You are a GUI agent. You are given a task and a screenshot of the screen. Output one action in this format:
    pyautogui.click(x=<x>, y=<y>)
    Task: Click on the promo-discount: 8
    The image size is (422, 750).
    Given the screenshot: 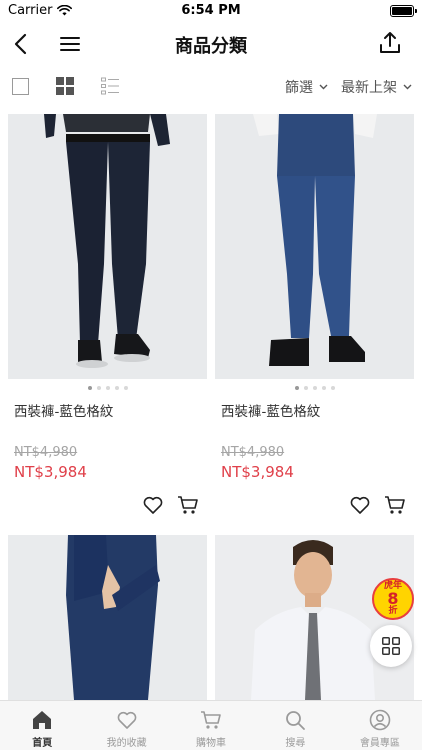 What is the action you would take?
    pyautogui.click(x=393, y=598)
    